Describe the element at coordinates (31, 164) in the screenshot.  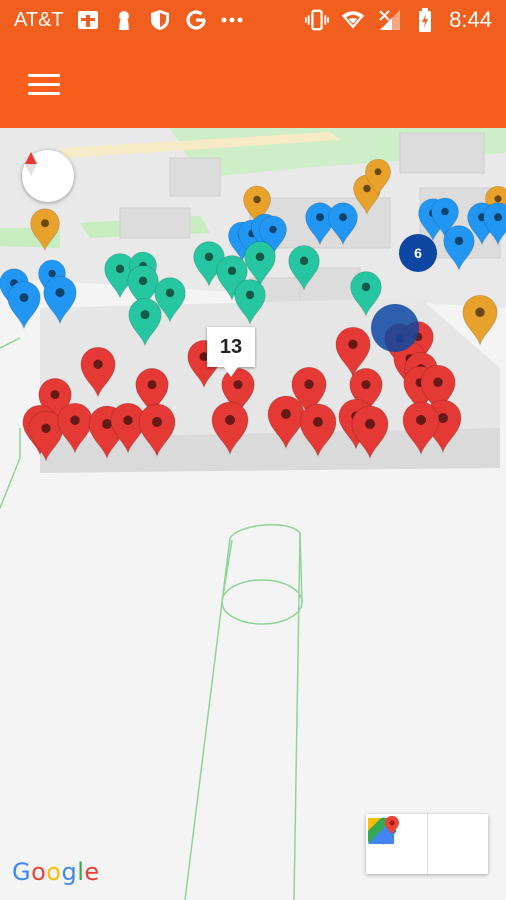
I see `compass-icon` at that location.